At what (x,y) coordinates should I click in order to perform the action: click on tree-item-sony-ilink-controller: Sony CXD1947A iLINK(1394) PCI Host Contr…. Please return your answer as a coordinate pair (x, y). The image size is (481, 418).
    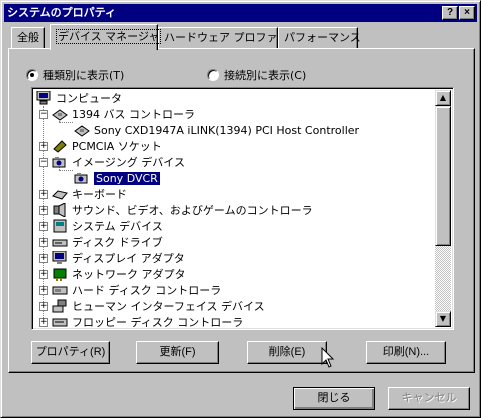
    Looking at the image, I should click on (216, 130).